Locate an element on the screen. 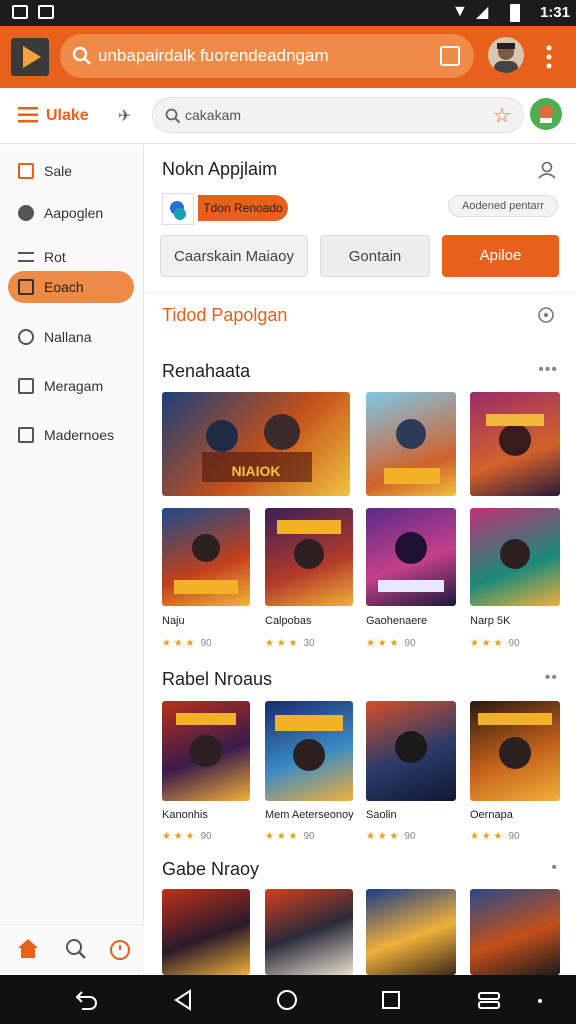  system-nav-bar is located at coordinates (288, 999).